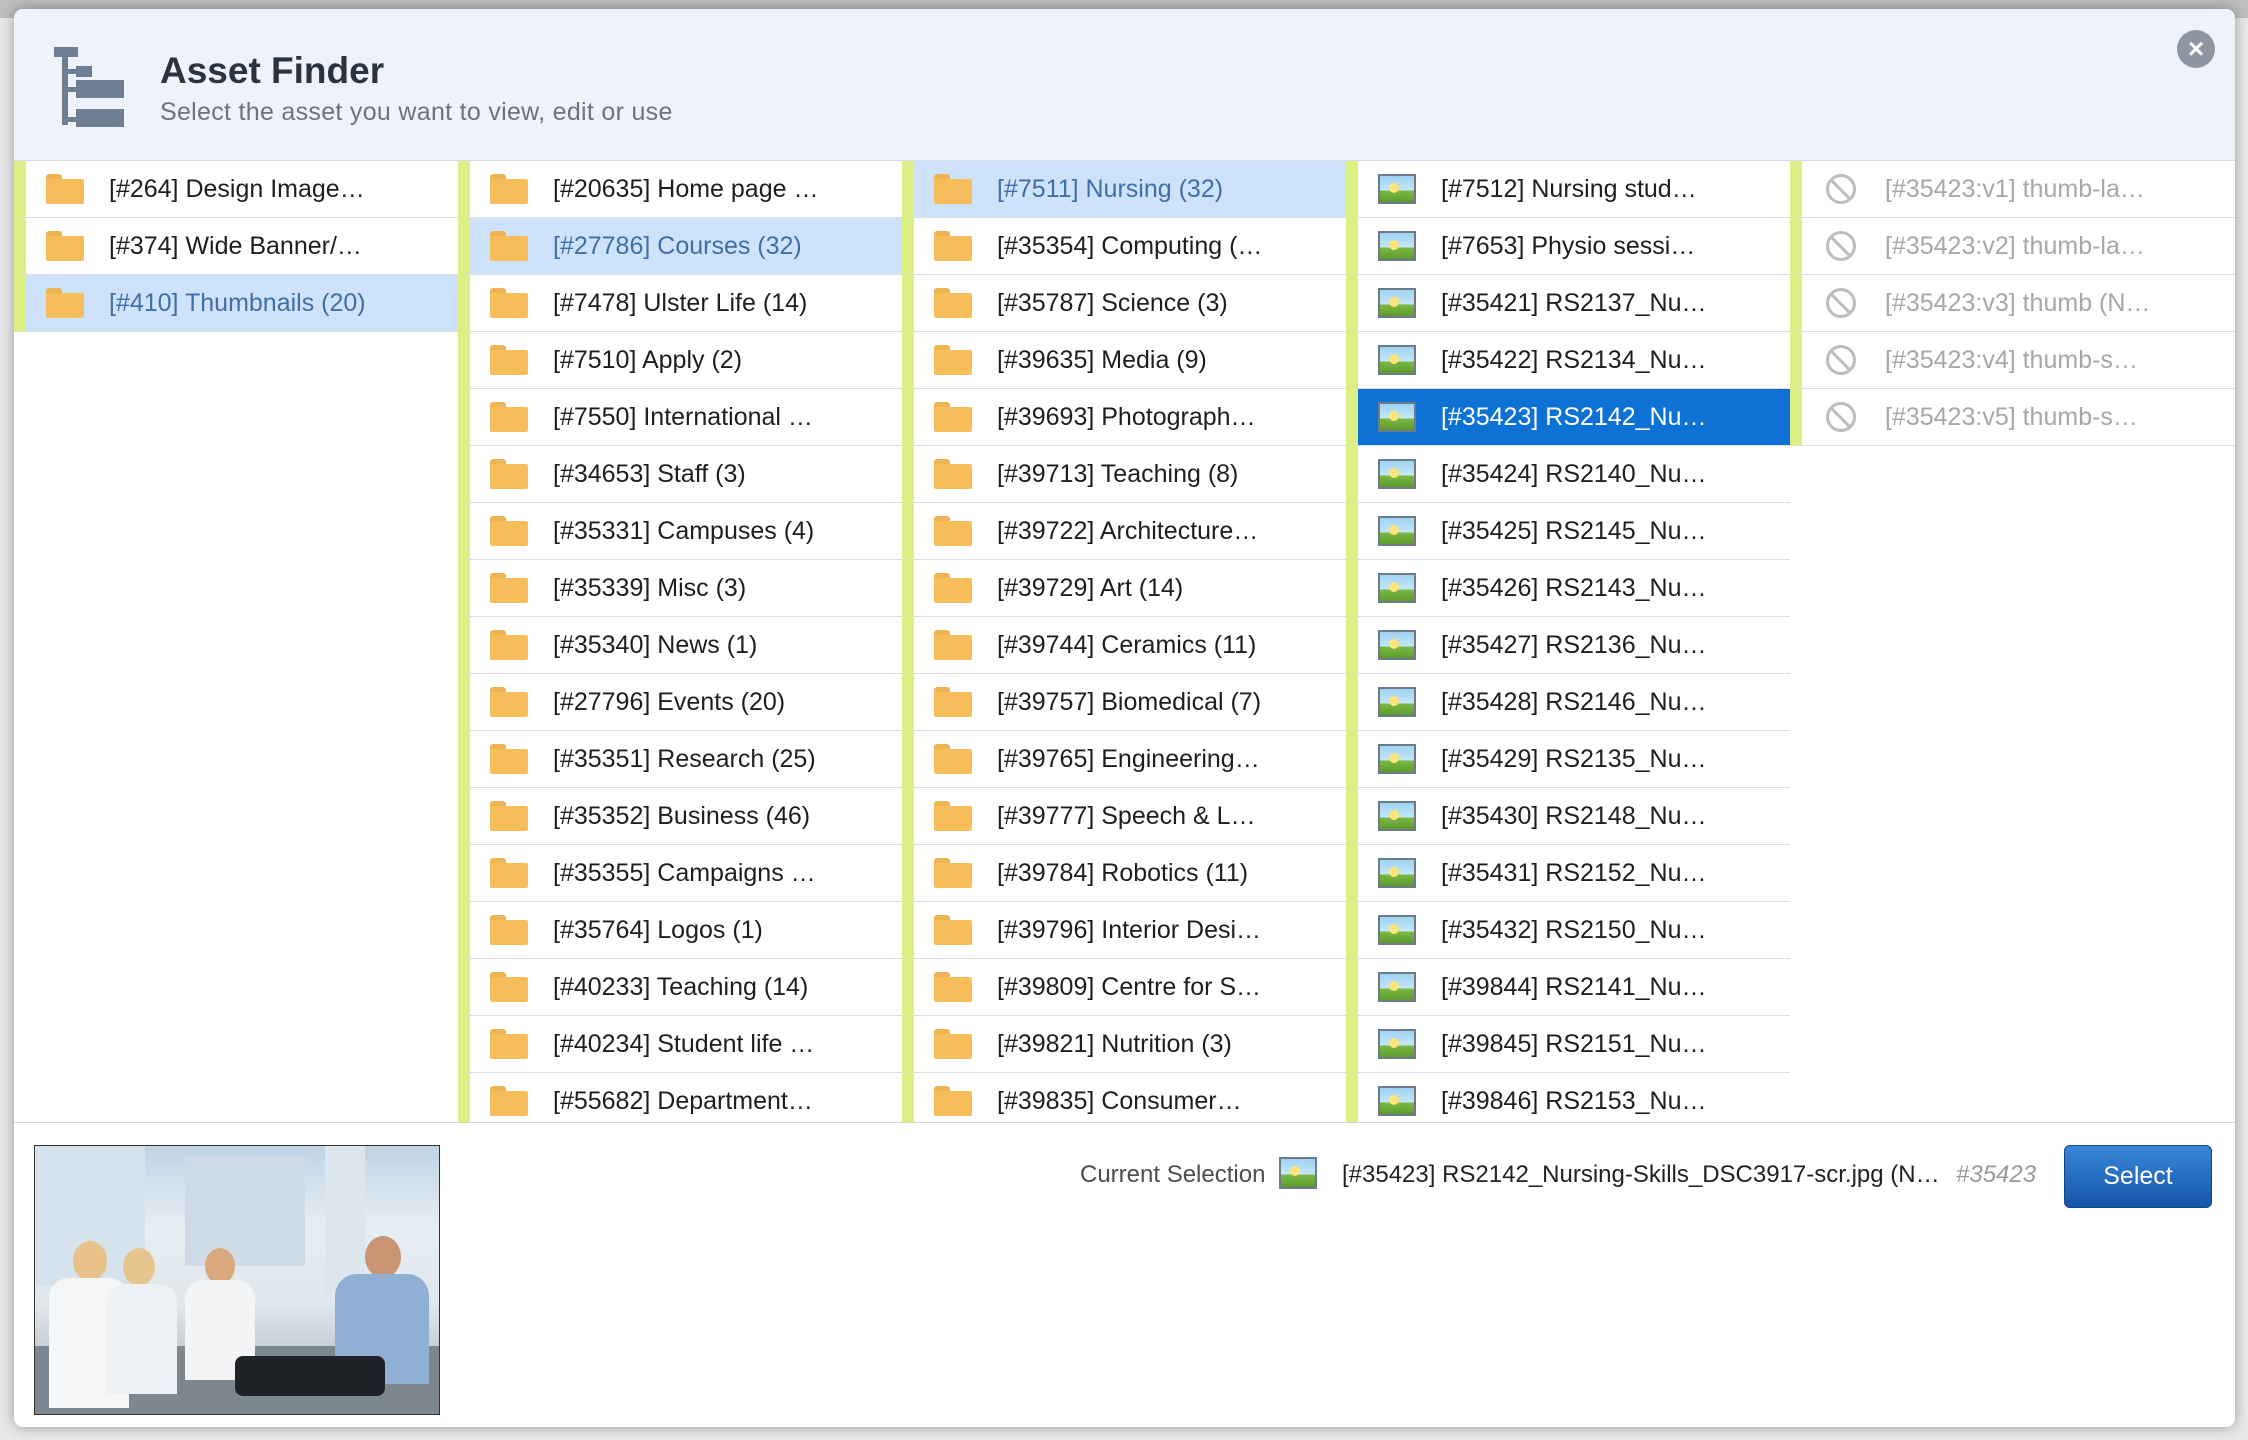  I want to click on folder-row: [#39713] Teaching (8), so click(1124, 474).